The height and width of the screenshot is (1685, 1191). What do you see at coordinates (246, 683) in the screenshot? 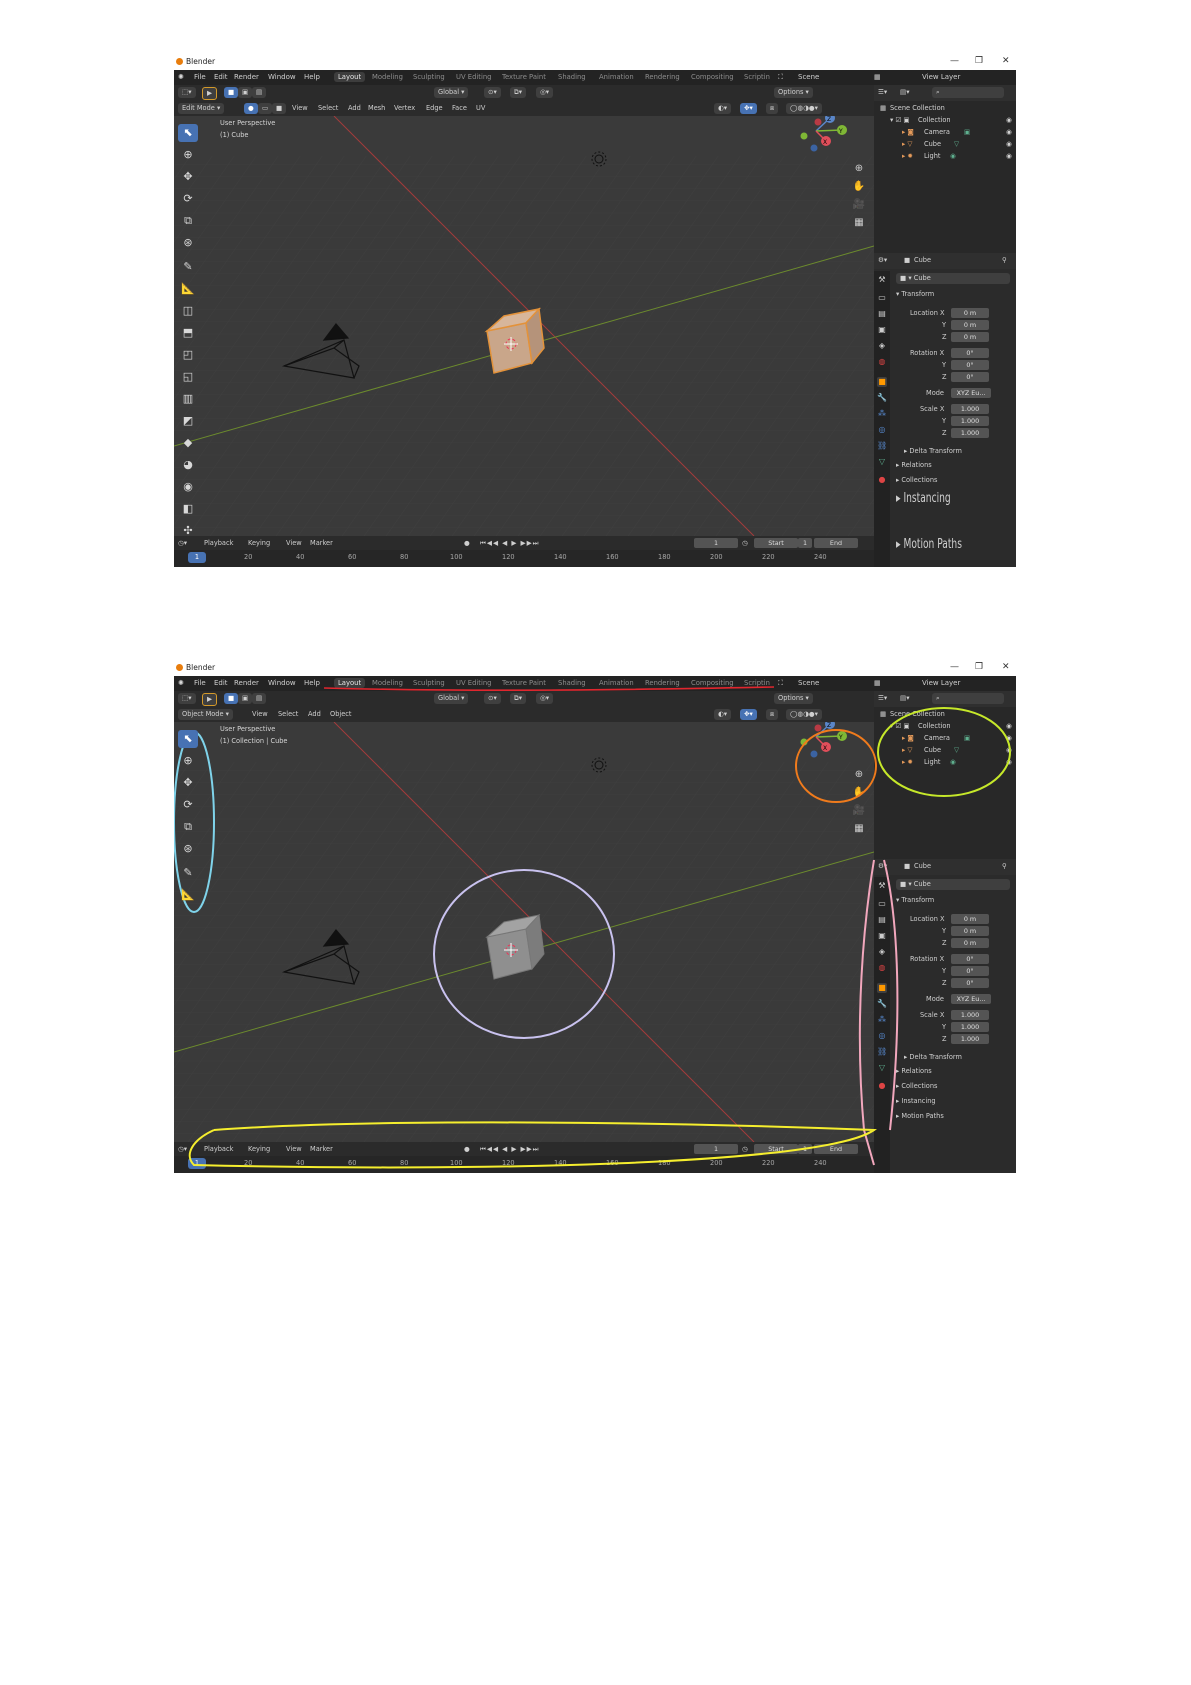
I see `menu-render: Render` at bounding box center [246, 683].